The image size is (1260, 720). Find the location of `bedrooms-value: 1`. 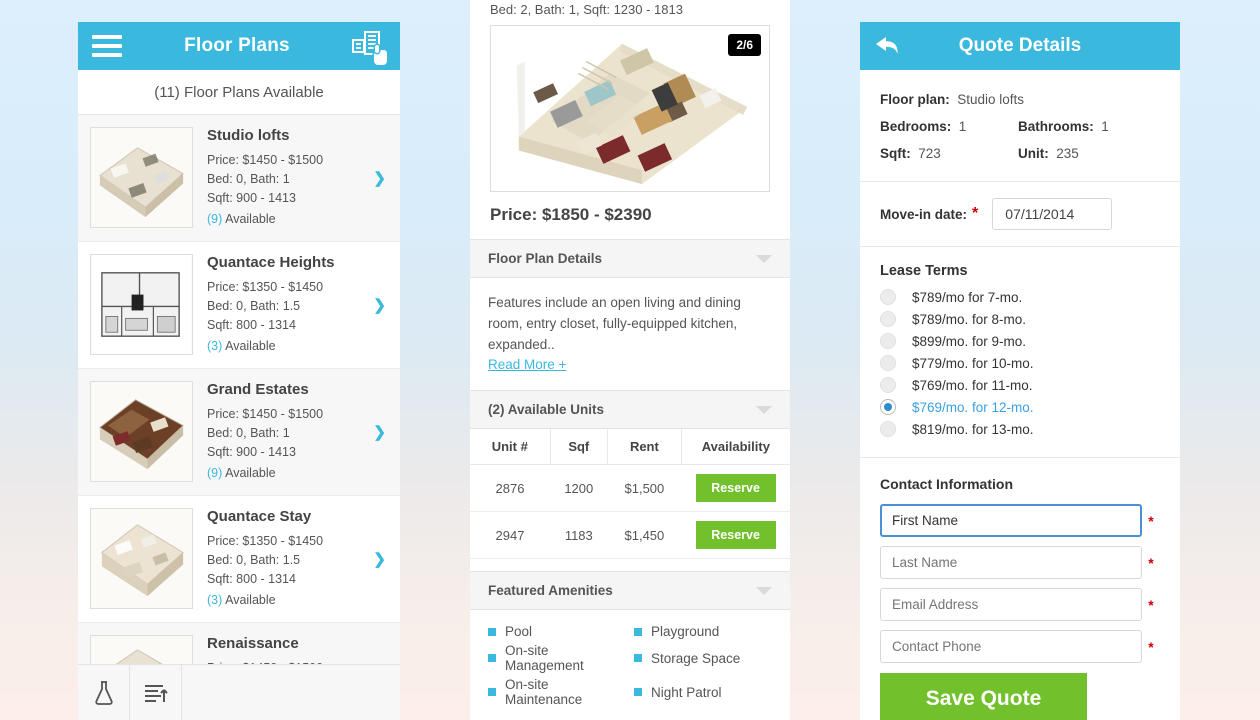

bedrooms-value: 1 is located at coordinates (962, 126).